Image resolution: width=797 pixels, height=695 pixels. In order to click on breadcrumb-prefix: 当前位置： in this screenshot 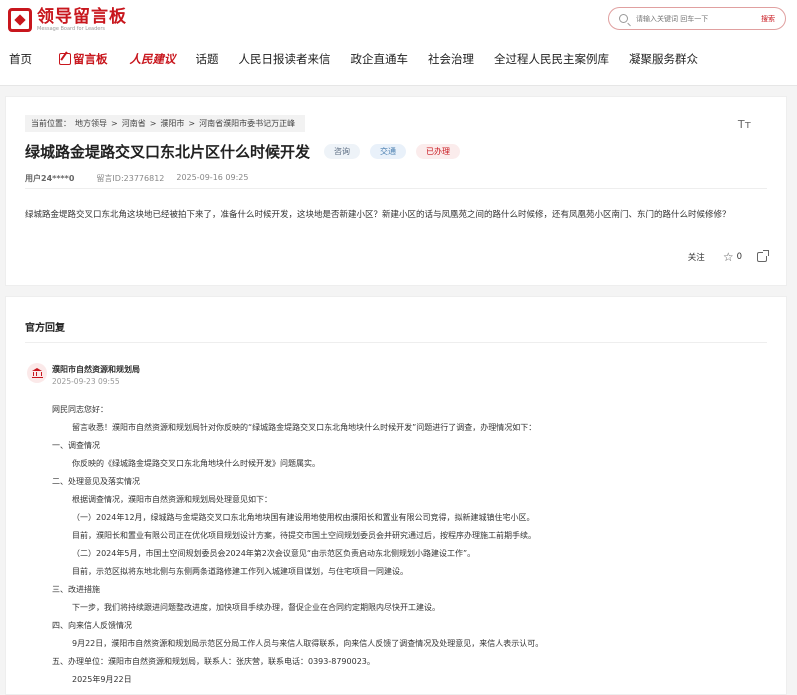, I will do `click(51, 123)`.